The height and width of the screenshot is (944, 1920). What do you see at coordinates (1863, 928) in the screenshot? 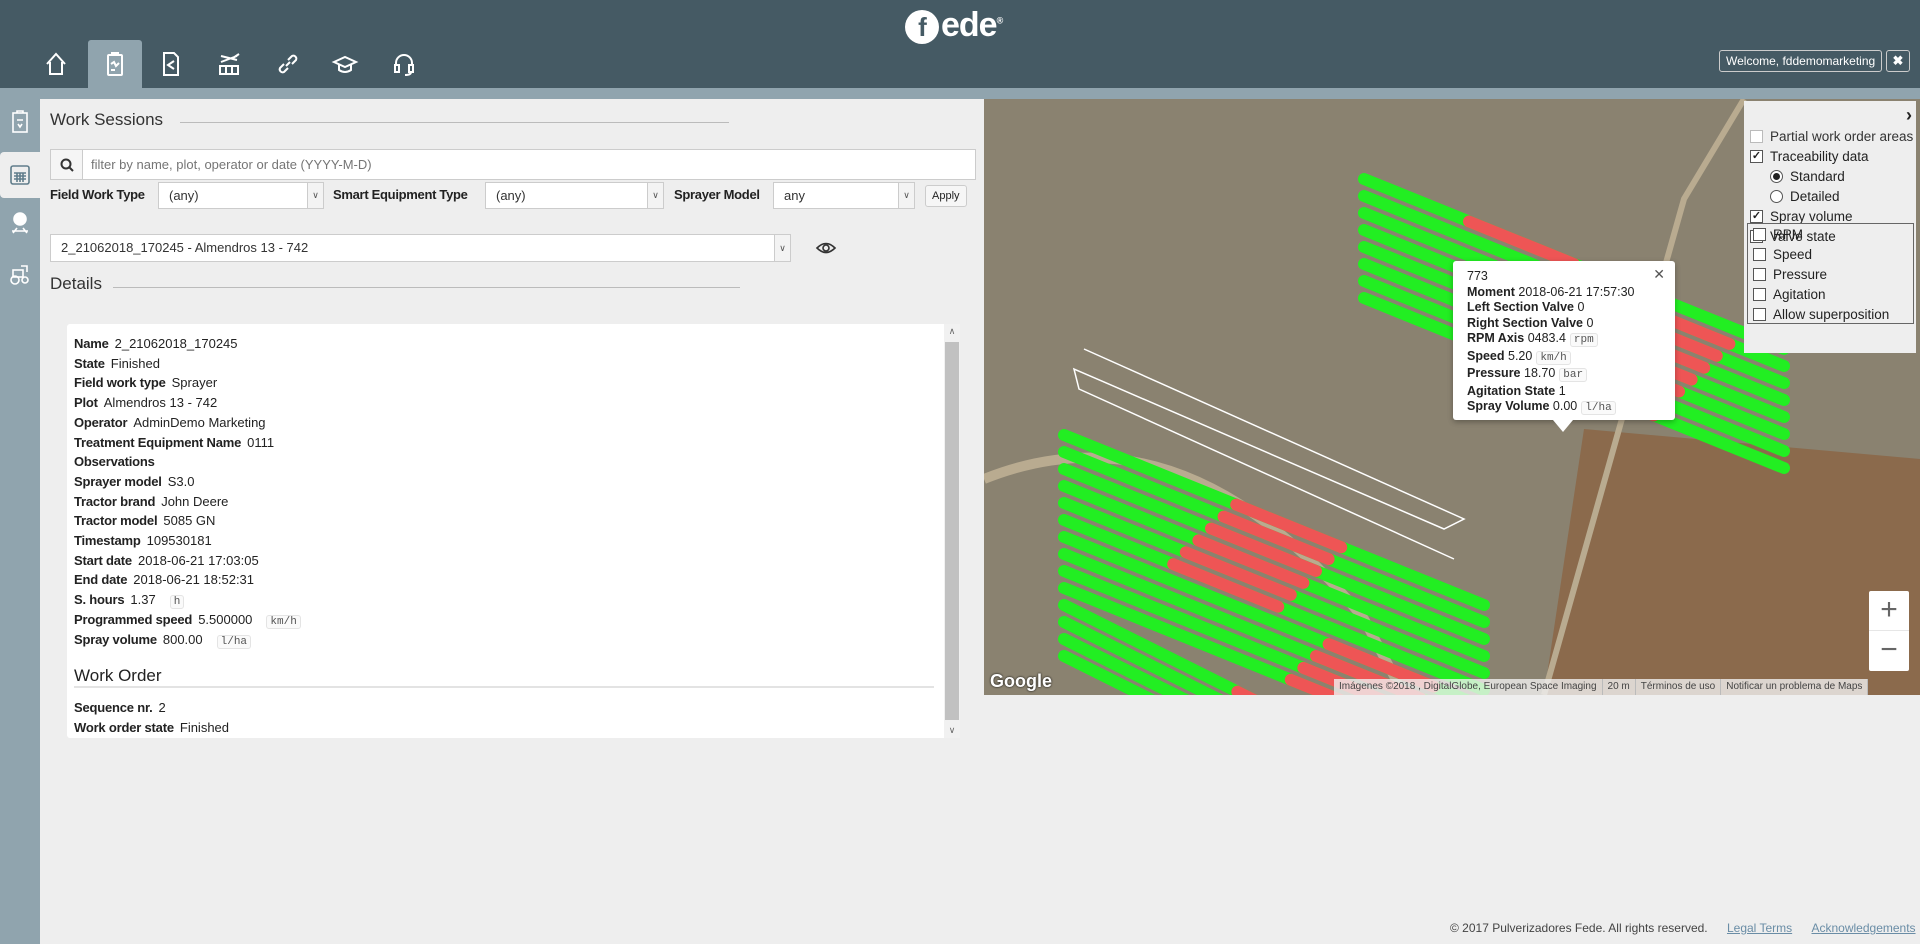
I see `acknowledgements-link: Acknowledgements` at bounding box center [1863, 928].